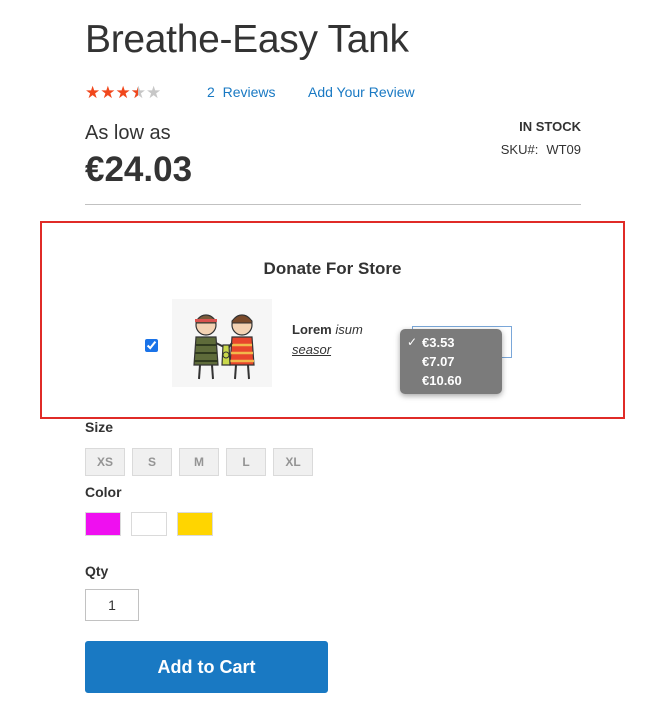 The width and height of the screenshot is (664, 706). I want to click on color-option-magenta, so click(103, 524).